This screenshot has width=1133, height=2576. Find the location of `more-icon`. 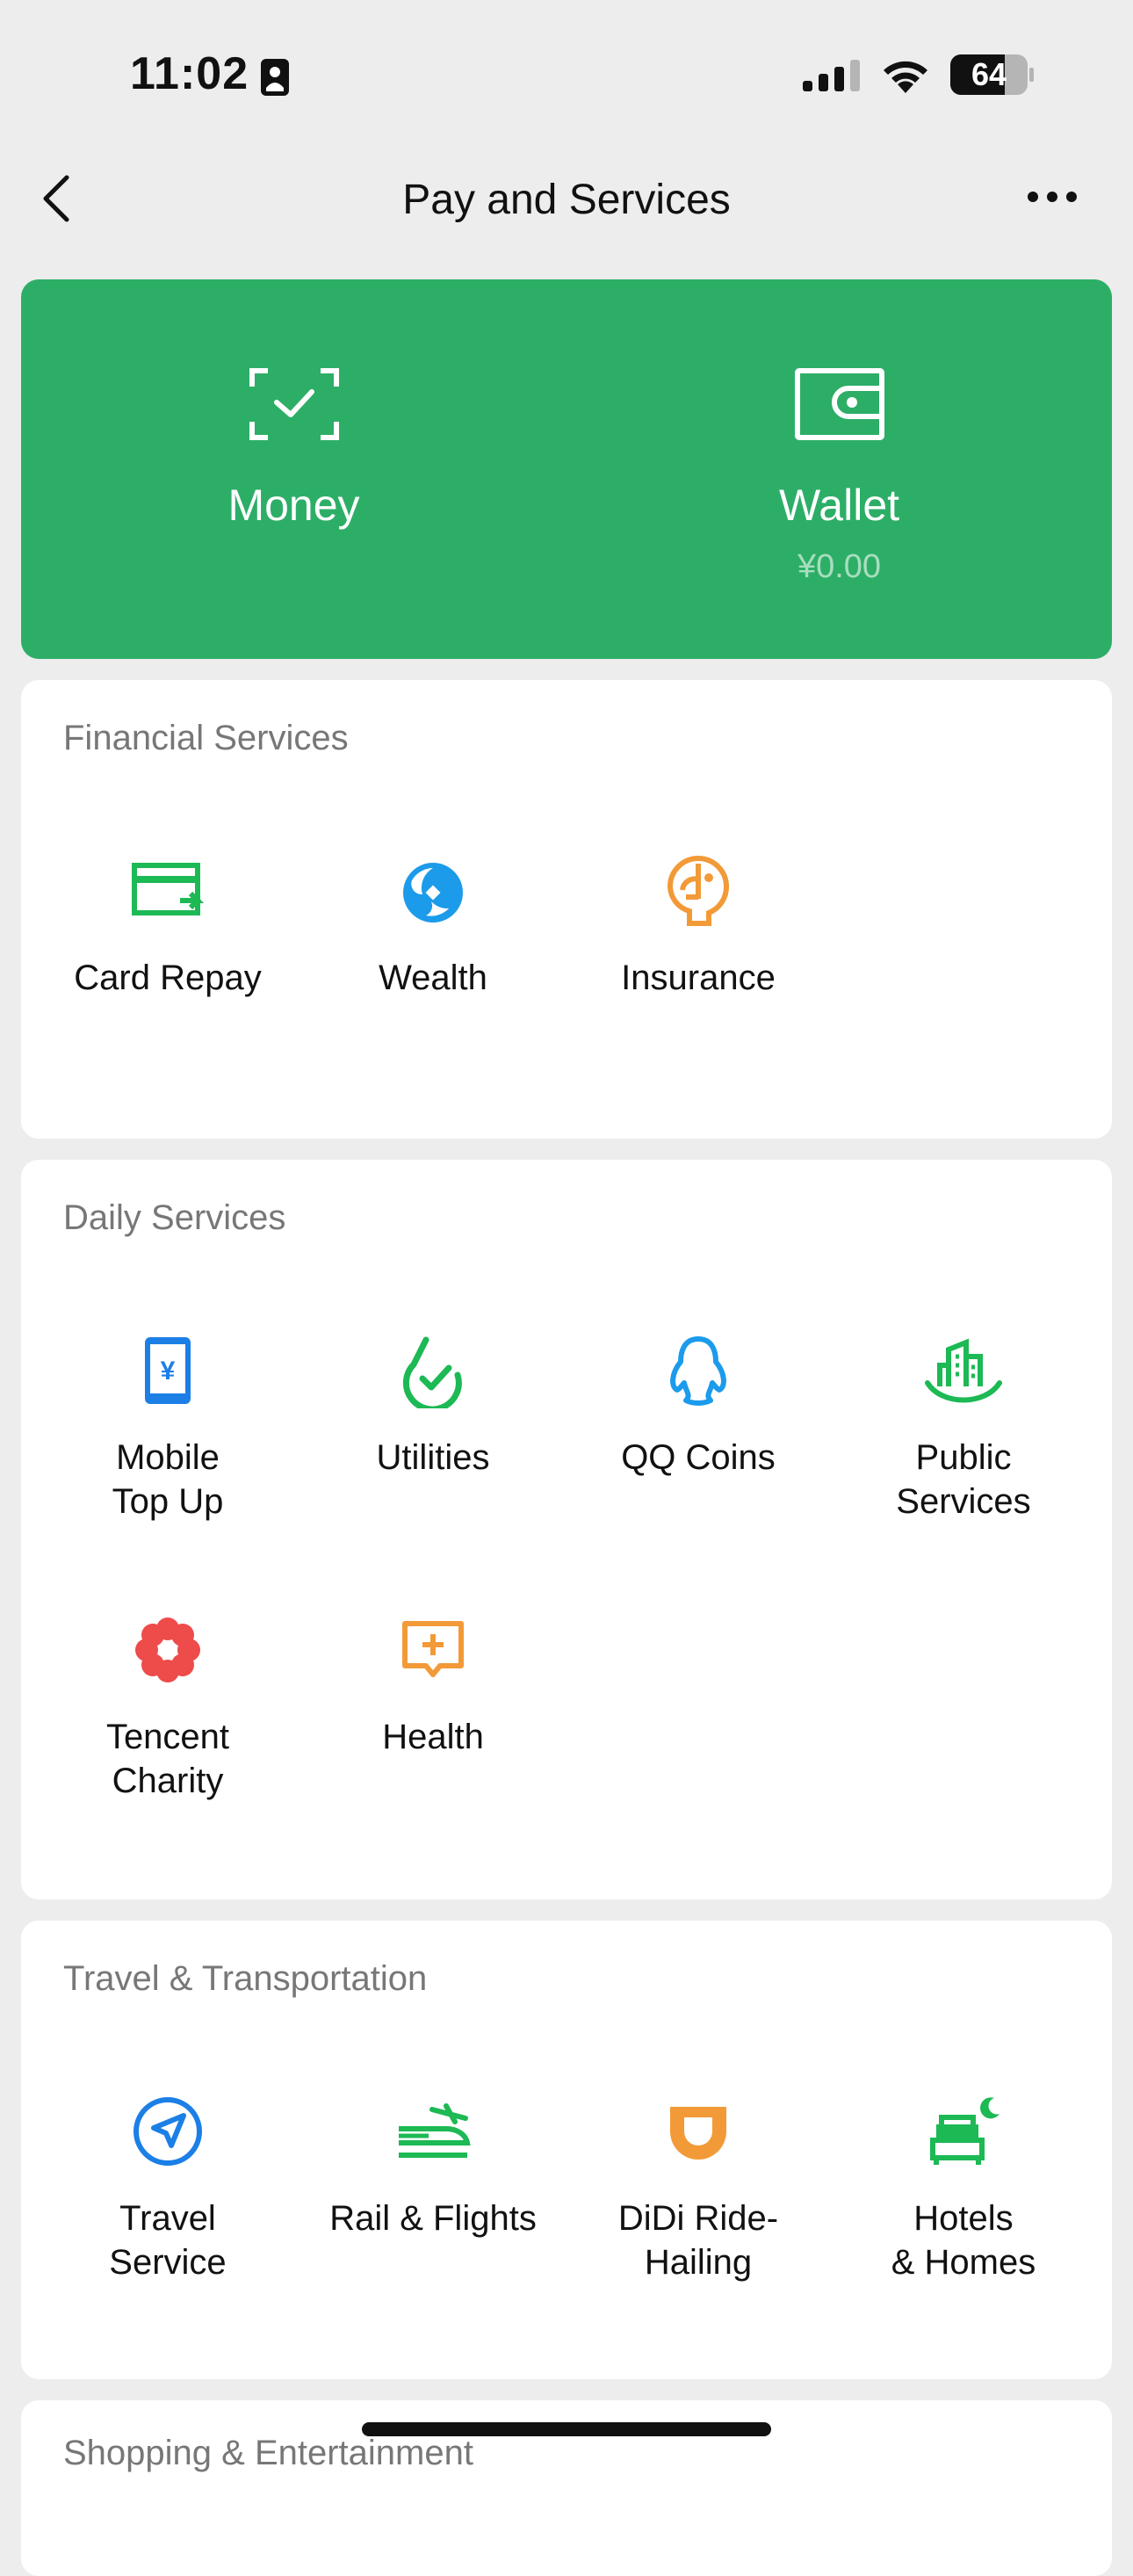

more-icon is located at coordinates (1053, 197).